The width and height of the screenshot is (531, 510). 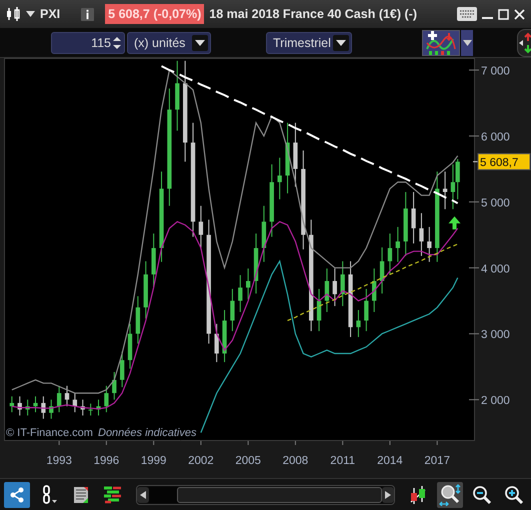 What do you see at coordinates (154, 14) in the screenshot?
I see `price-change-badge: 5 608,7 (-0,07%)` at bounding box center [154, 14].